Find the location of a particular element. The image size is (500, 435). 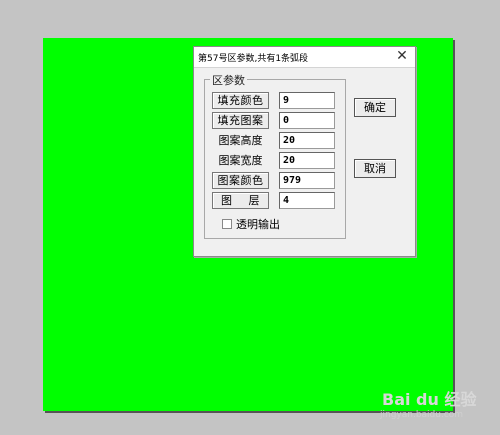

close-icon: ✕ is located at coordinates (402, 56).